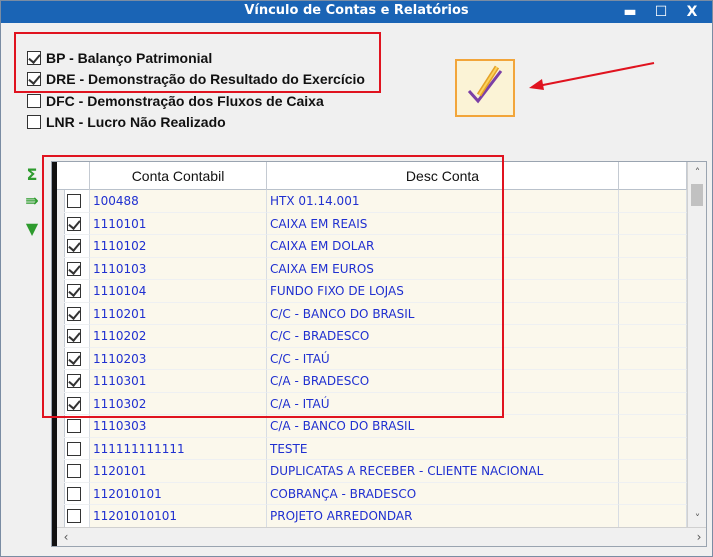 The width and height of the screenshot is (713, 557). I want to click on scroll-down-icon: ˅, so click(697, 519).